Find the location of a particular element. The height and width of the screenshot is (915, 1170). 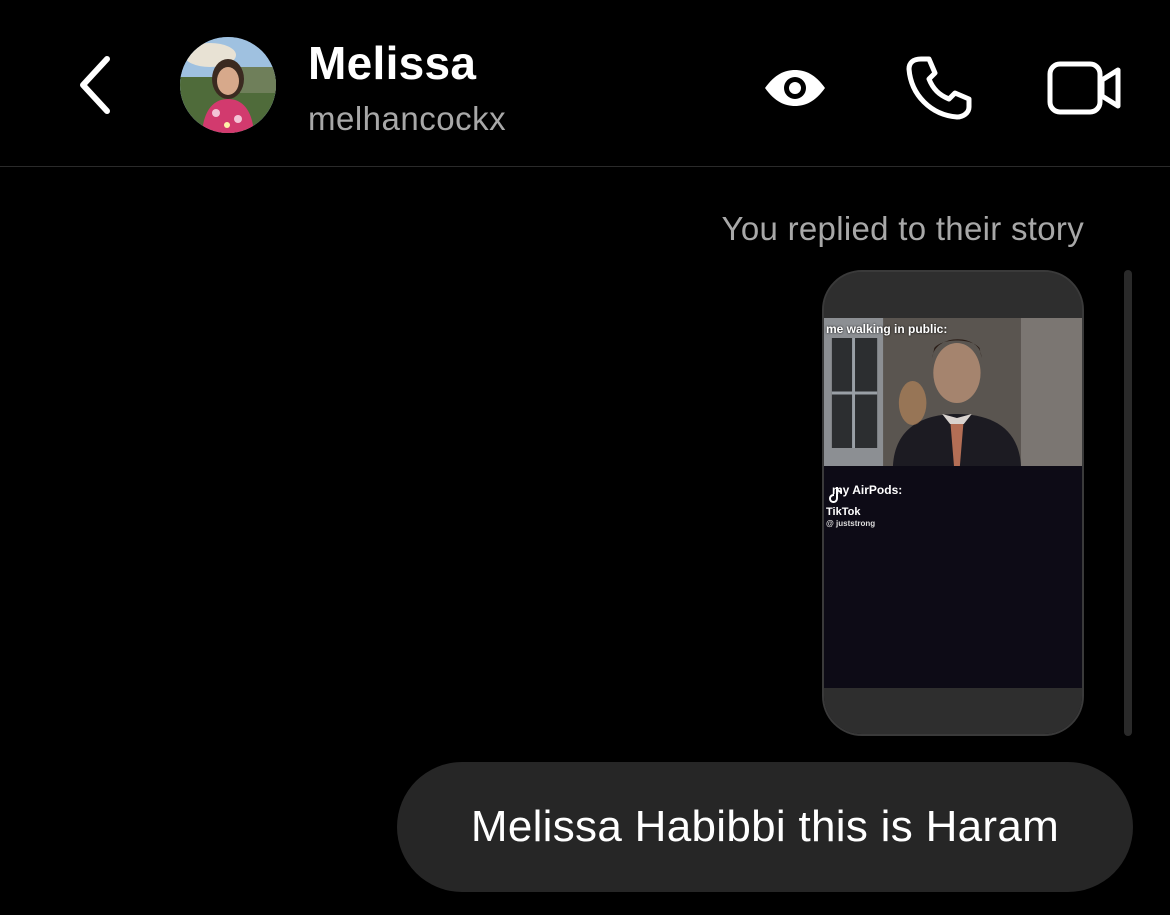

avatar is located at coordinates (228, 85).